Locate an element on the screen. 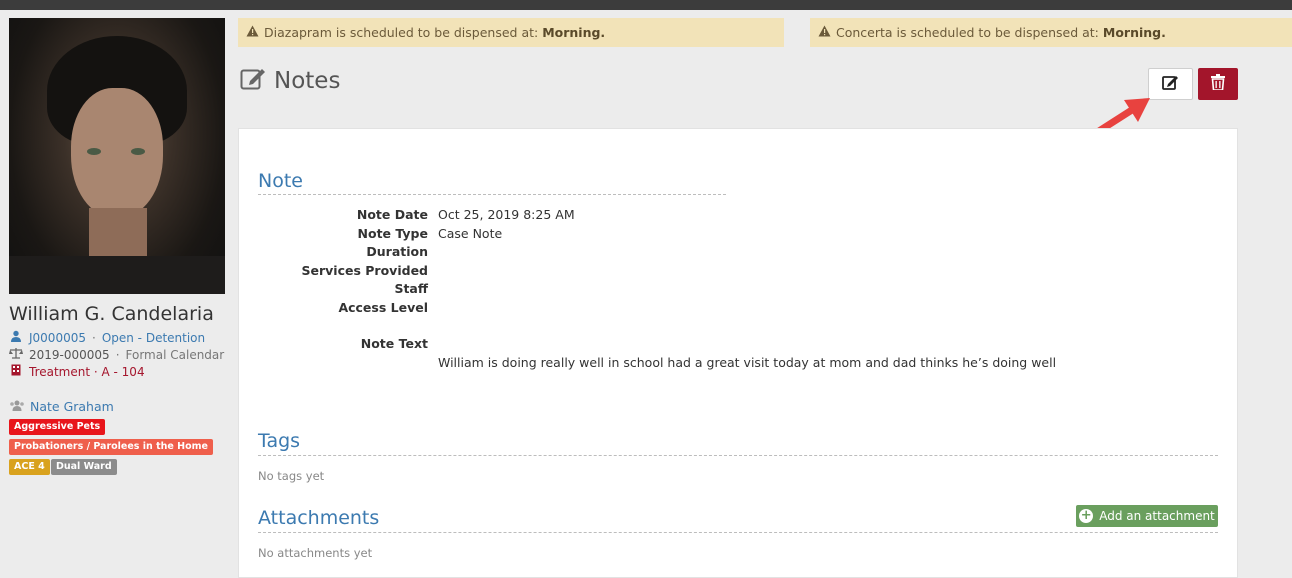 The height and width of the screenshot is (578, 1292). note-section-title: Note is located at coordinates (280, 181).